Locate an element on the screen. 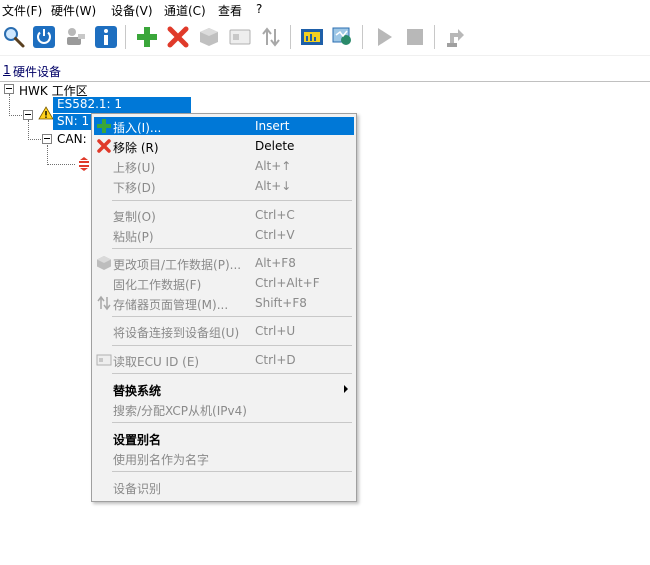  tree-node-sn: SN: 1 is located at coordinates (74, 122).